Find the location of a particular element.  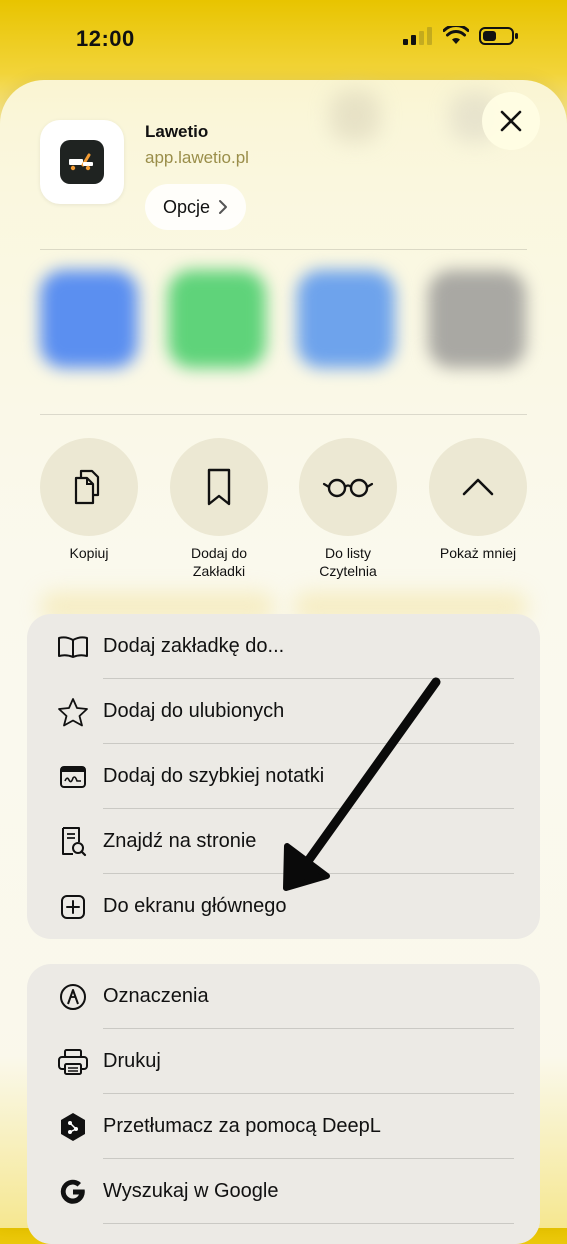

action-copy: Kopiuj is located at coordinates (89, 500).